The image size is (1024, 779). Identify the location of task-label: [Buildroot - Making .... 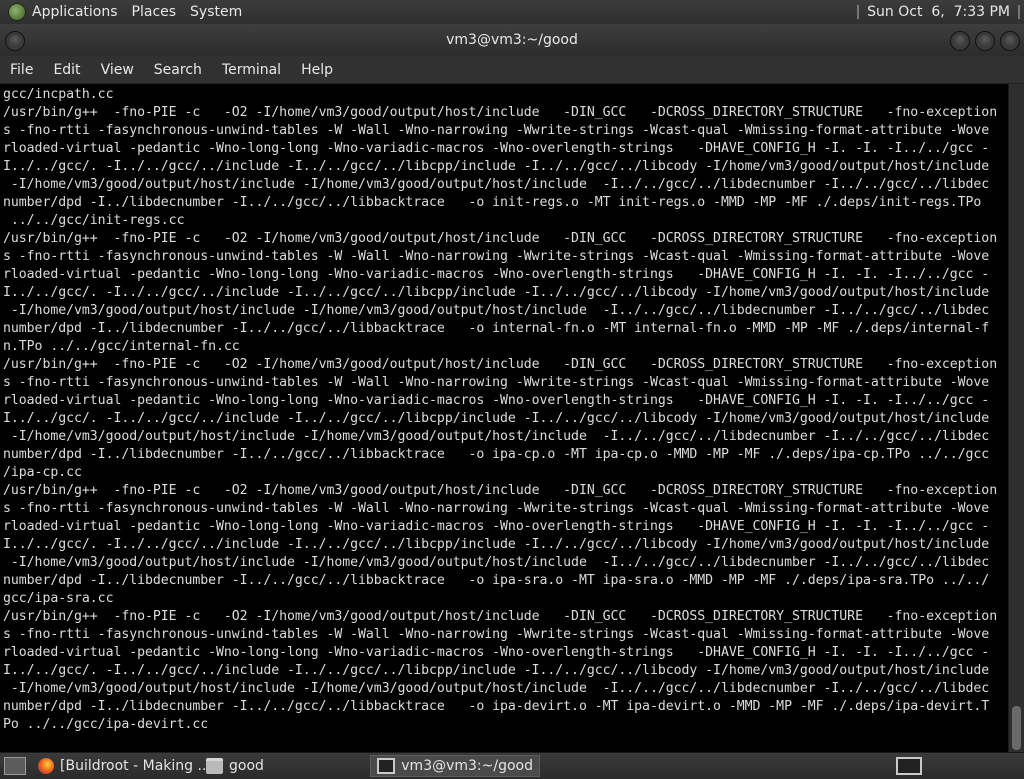
(135, 766).